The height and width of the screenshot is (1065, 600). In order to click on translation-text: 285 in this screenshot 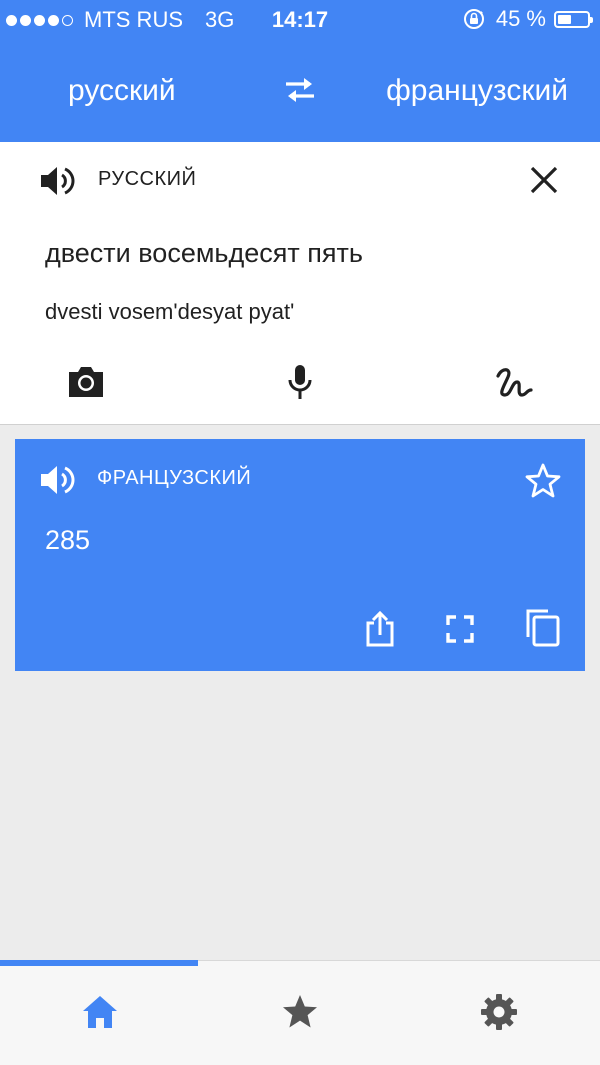, I will do `click(68, 540)`.